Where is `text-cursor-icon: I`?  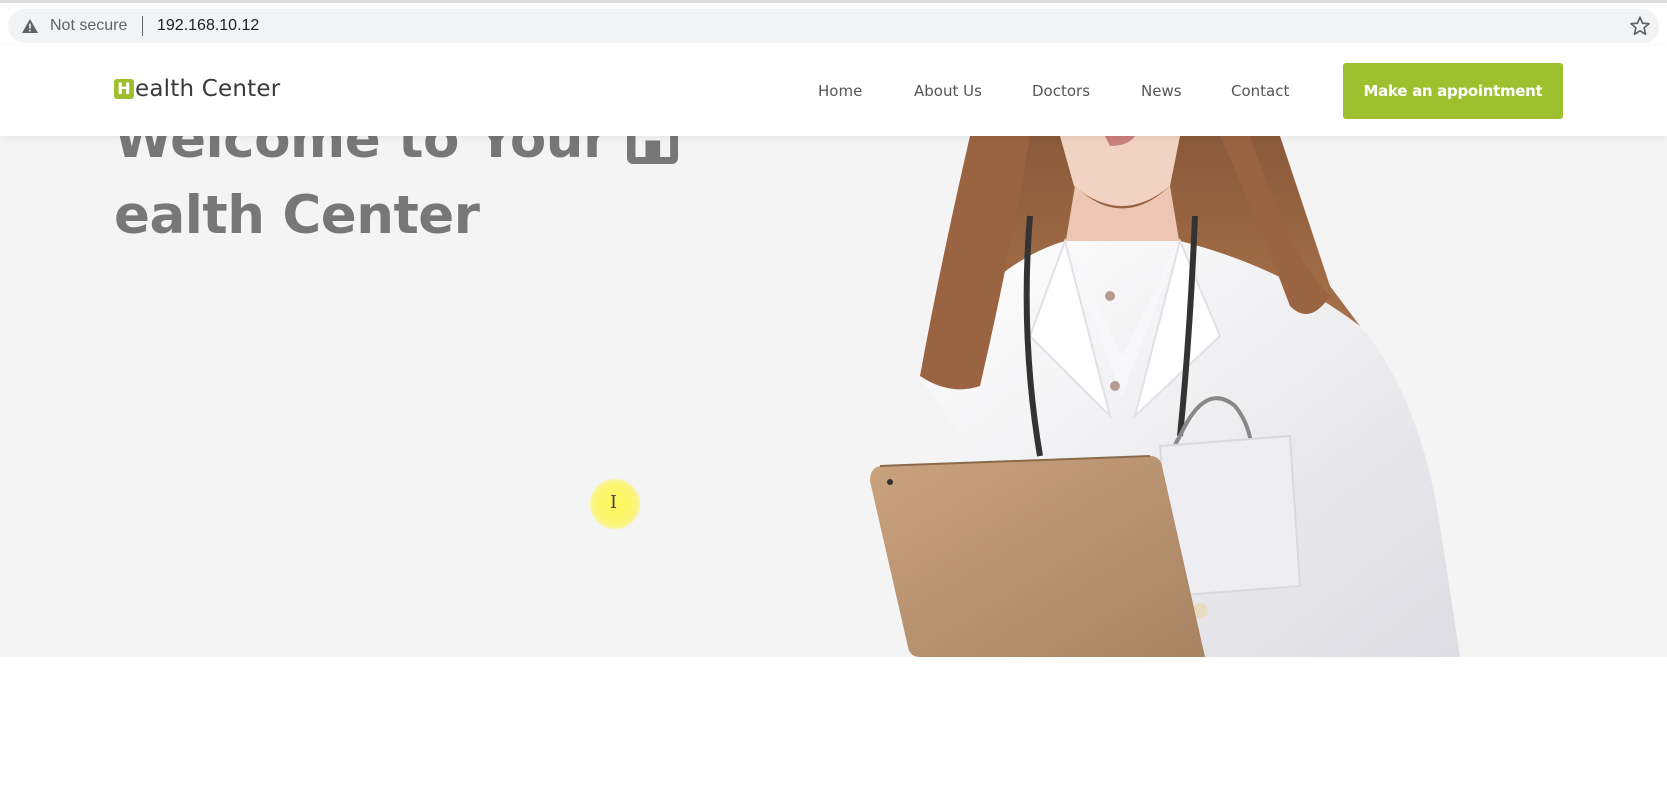 text-cursor-icon: I is located at coordinates (614, 502).